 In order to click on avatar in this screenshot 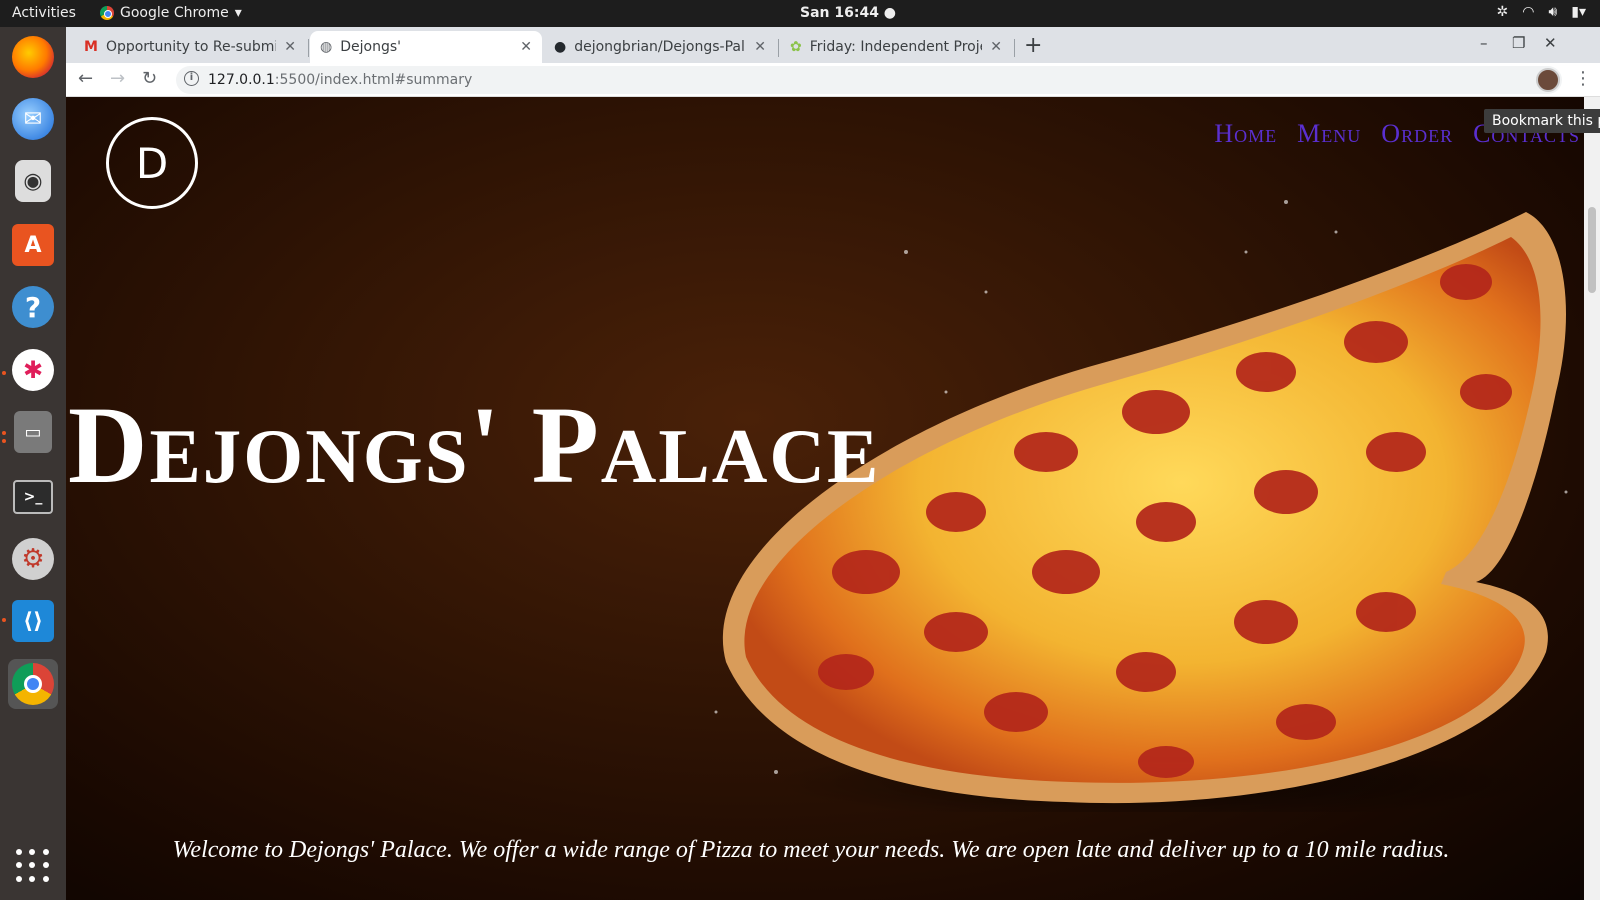, I will do `click(1548, 80)`.